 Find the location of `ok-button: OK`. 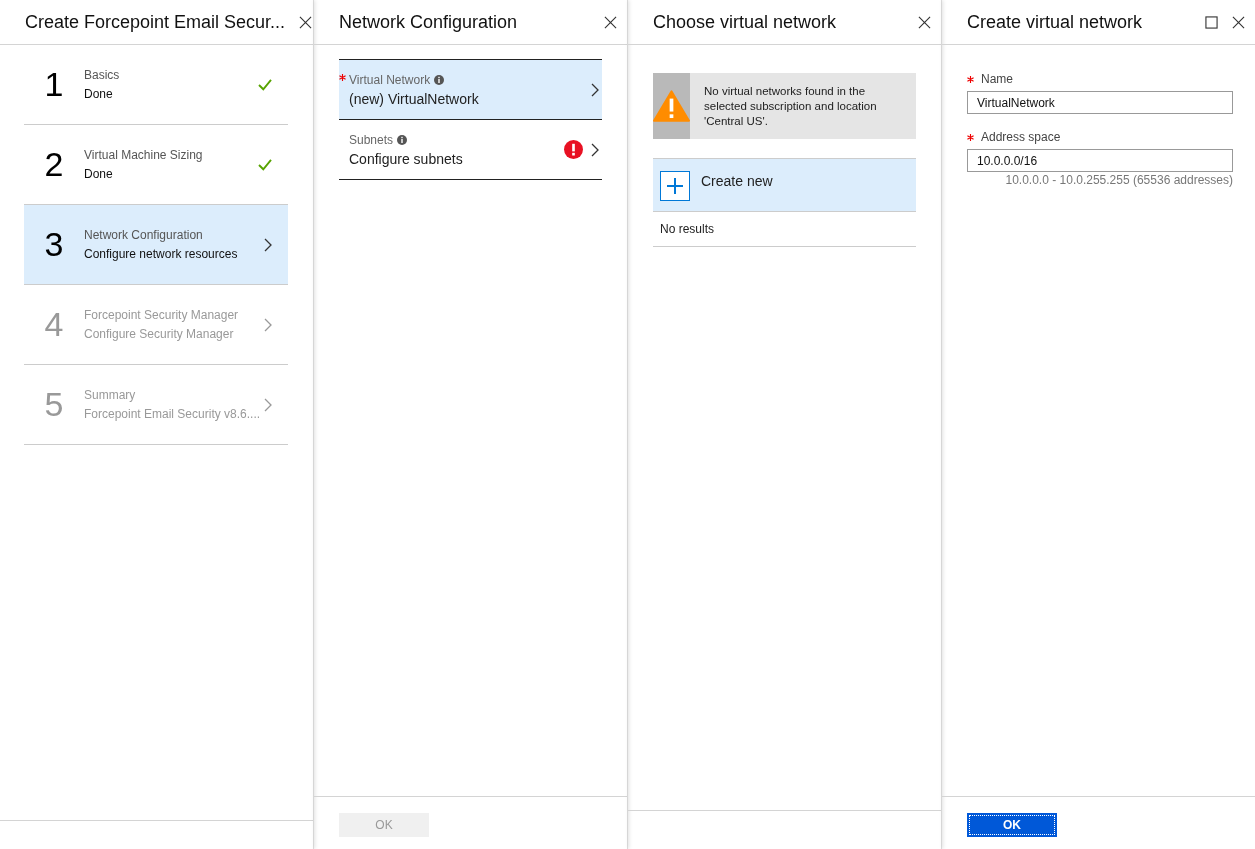

ok-button: OK is located at coordinates (1012, 825).